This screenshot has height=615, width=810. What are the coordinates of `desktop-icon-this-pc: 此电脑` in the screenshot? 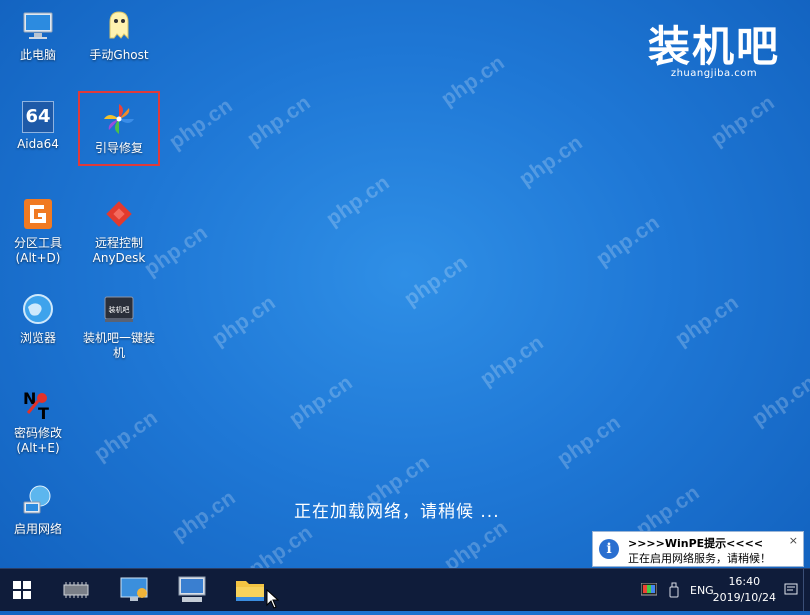 It's located at (39, 35).